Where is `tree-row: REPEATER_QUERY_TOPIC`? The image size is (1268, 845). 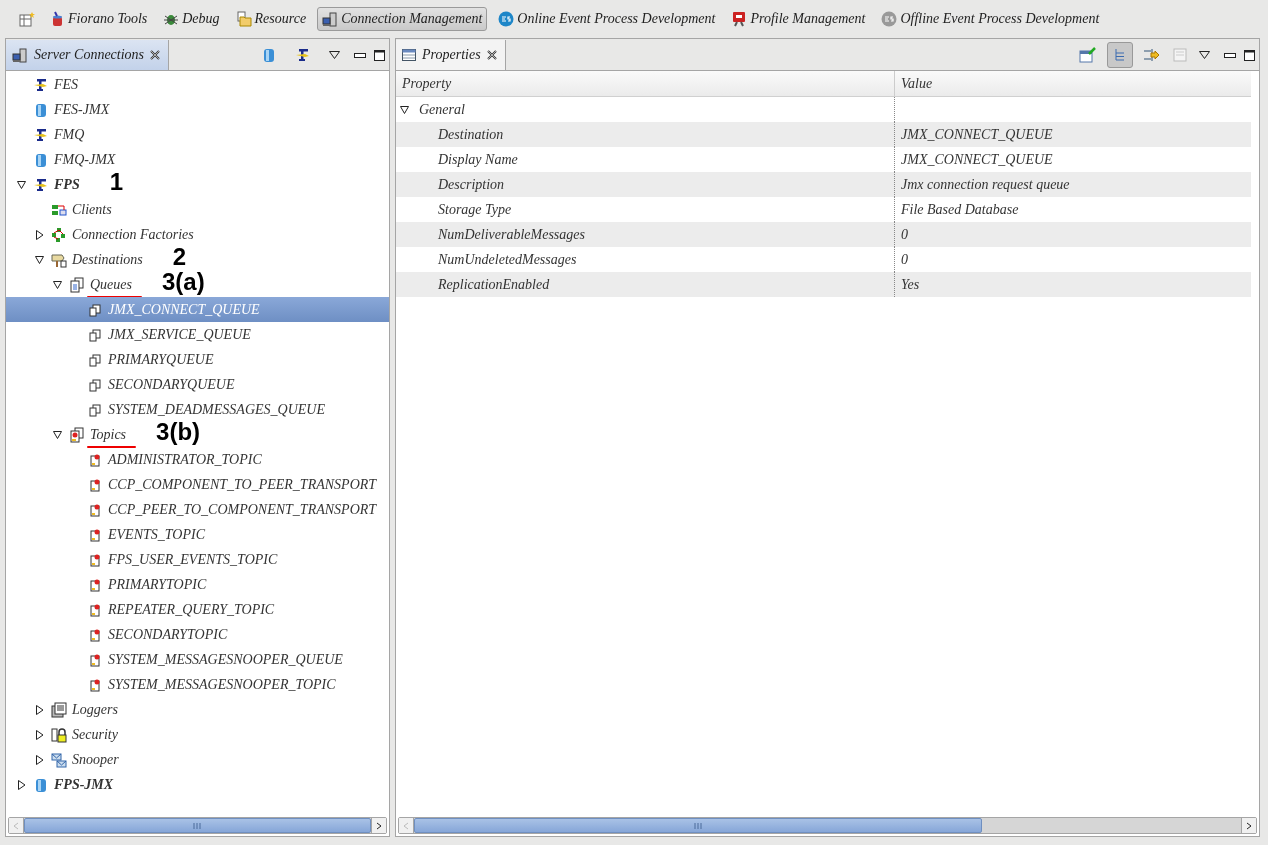
tree-row: REPEATER_QUERY_TOPIC is located at coordinates (197, 609).